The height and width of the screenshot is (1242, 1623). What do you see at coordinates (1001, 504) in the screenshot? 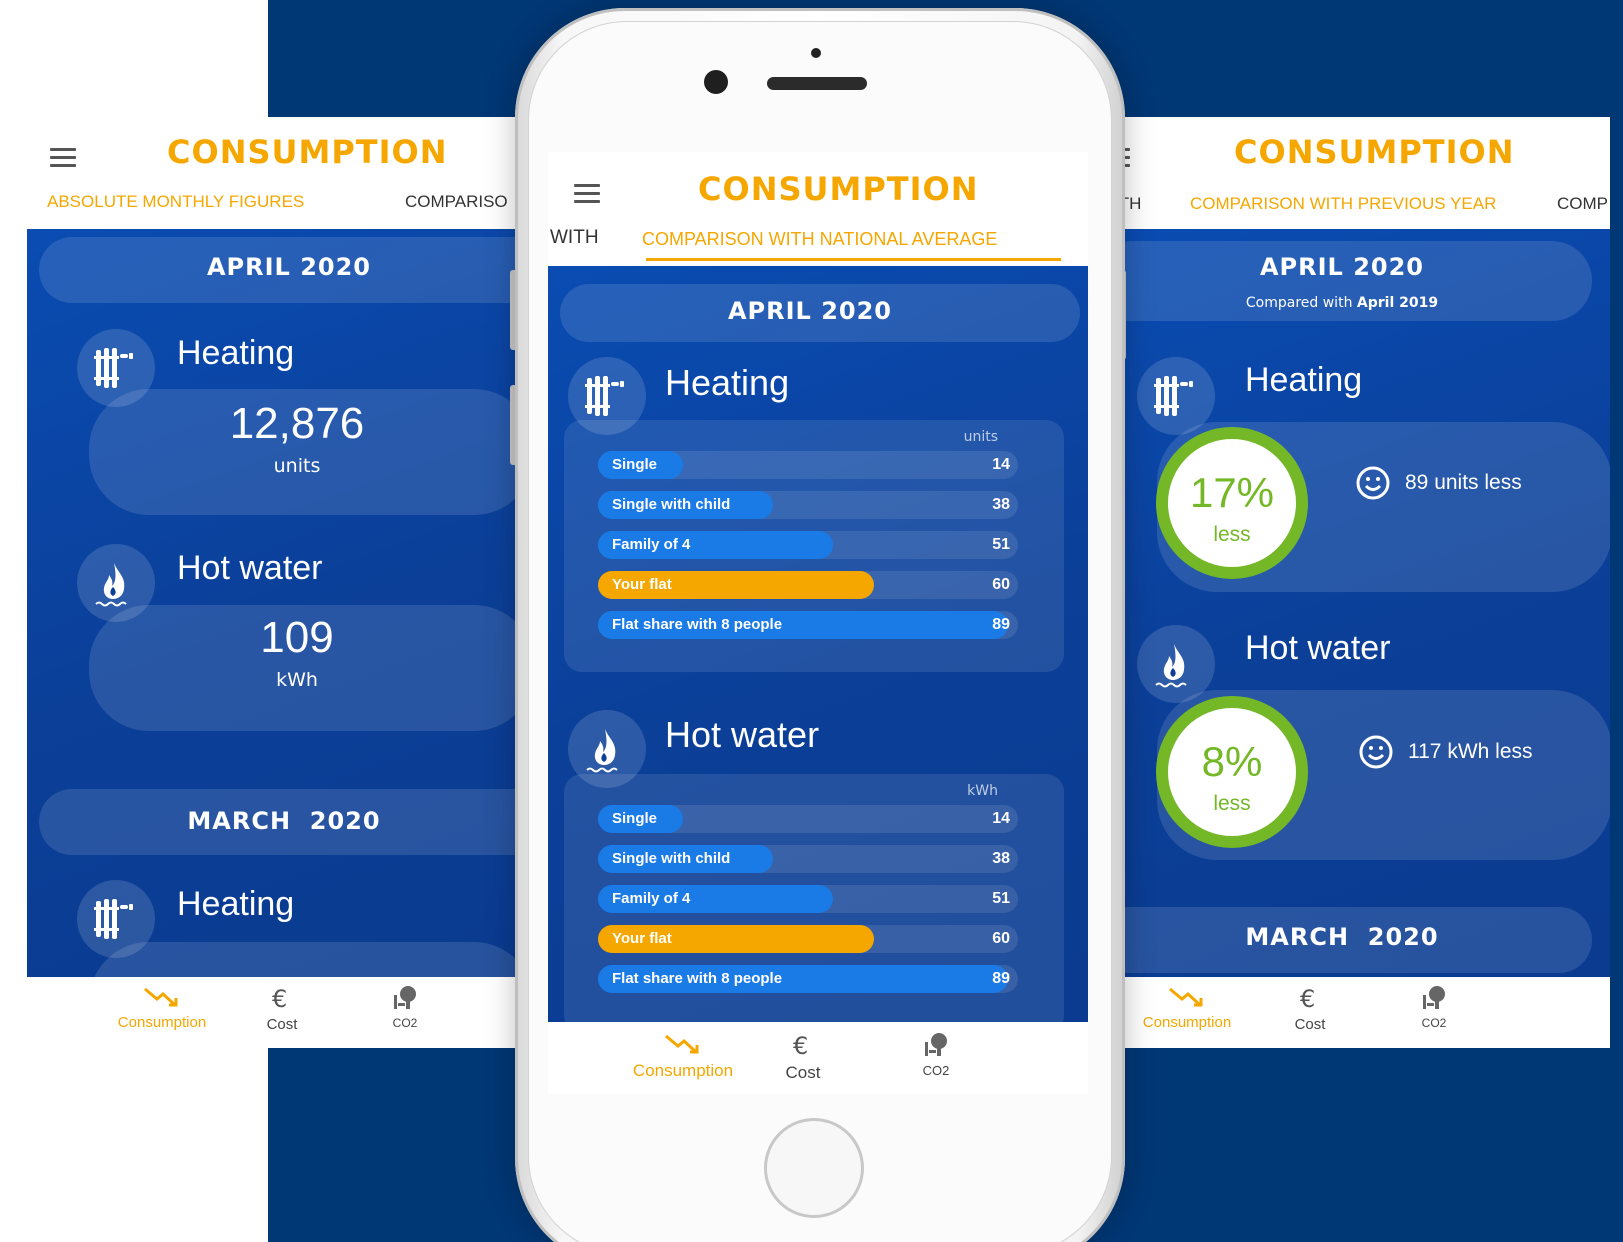
I see `bar-value: 38` at bounding box center [1001, 504].